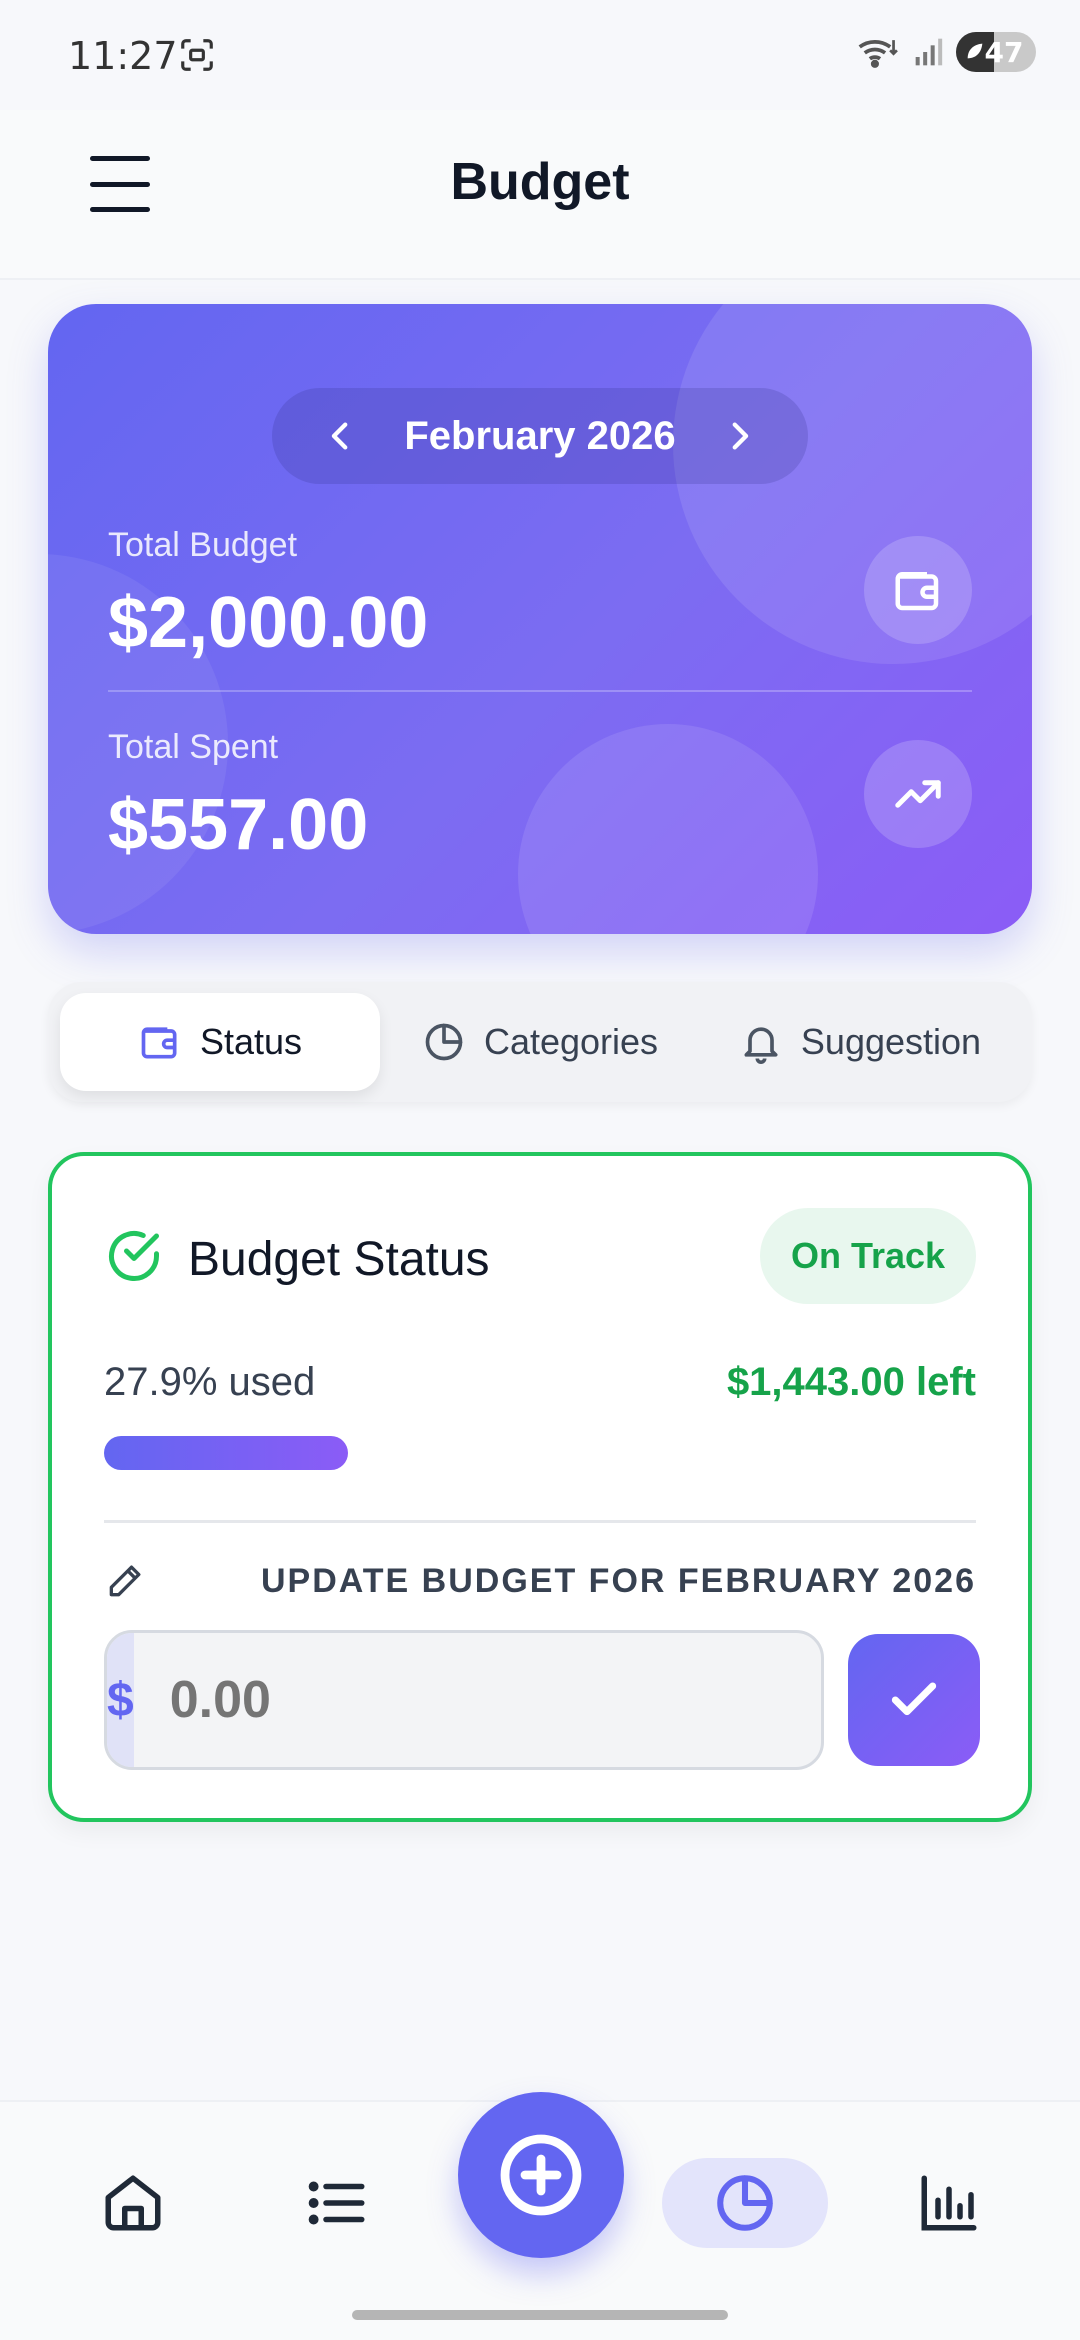 The height and width of the screenshot is (2340, 1080). What do you see at coordinates (947, 52) in the screenshot?
I see `status-icons: 47` at bounding box center [947, 52].